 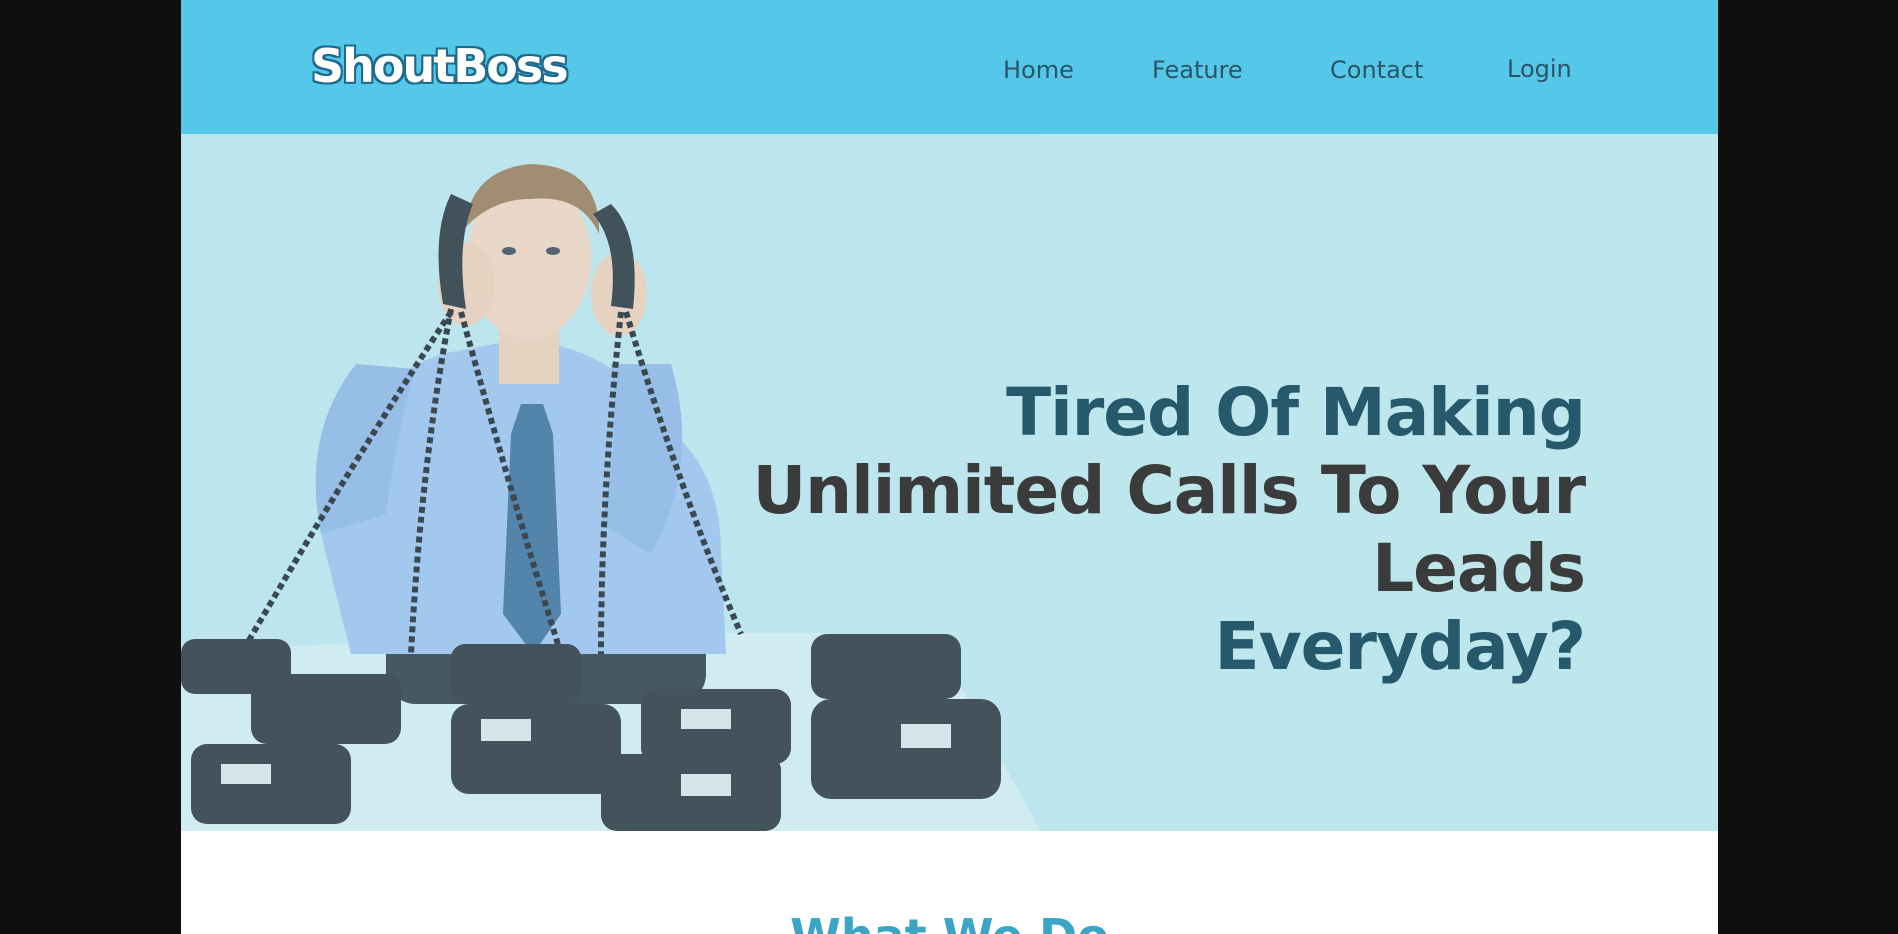 I want to click on nav-login-link: Login, so click(x=1539, y=69).